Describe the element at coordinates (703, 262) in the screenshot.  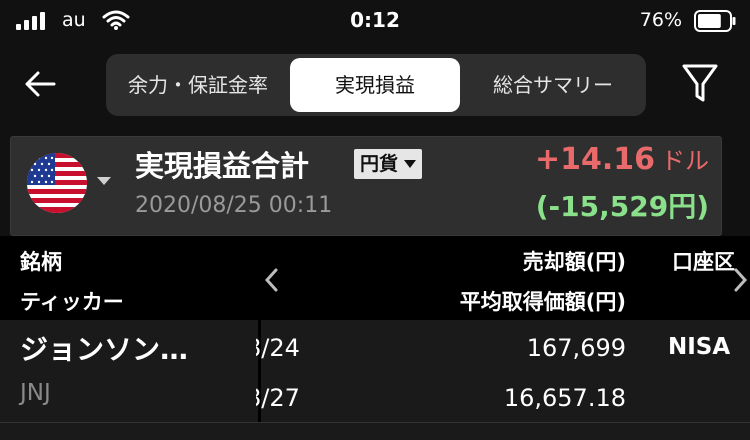
I see `col-header-account: 口座区` at that location.